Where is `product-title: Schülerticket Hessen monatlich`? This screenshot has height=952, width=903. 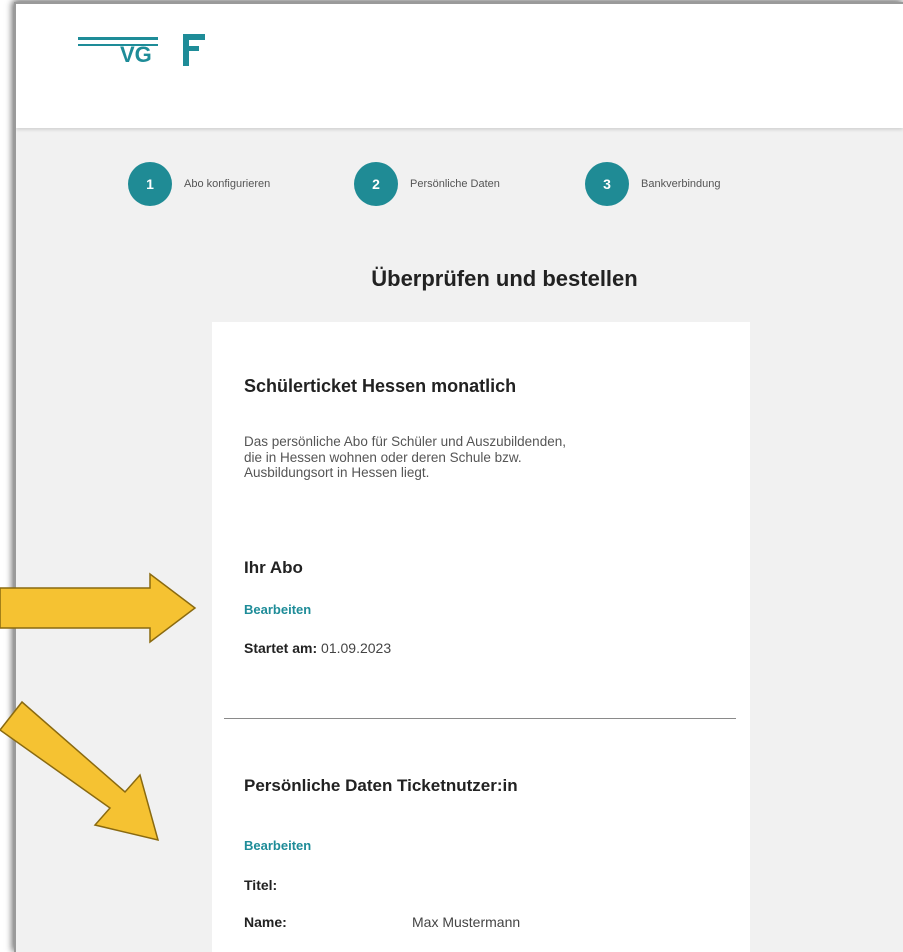
product-title: Schülerticket Hessen monatlich is located at coordinates (380, 386).